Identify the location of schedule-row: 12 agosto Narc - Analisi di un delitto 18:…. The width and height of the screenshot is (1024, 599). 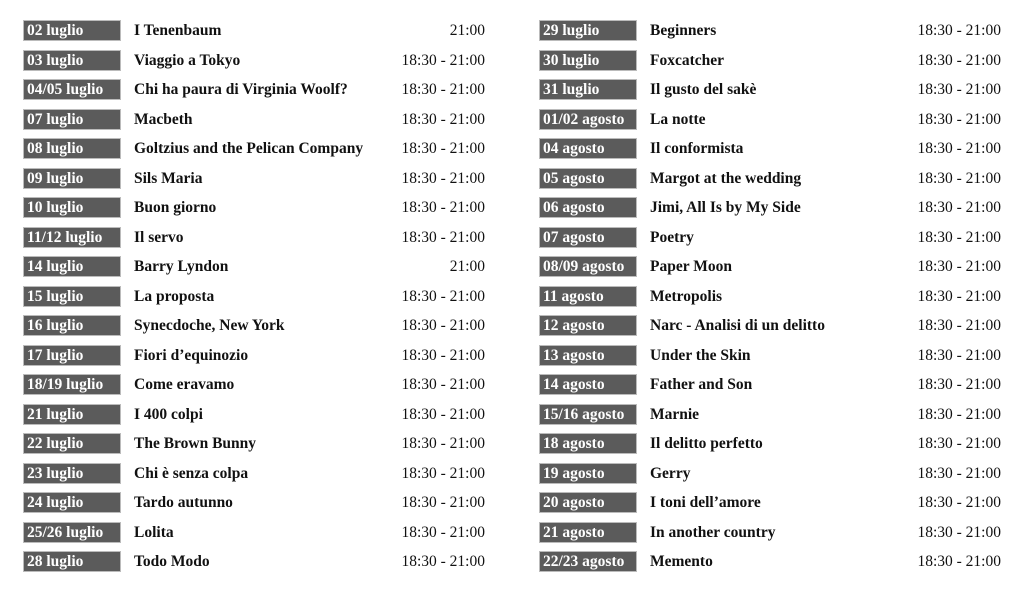
(774, 330).